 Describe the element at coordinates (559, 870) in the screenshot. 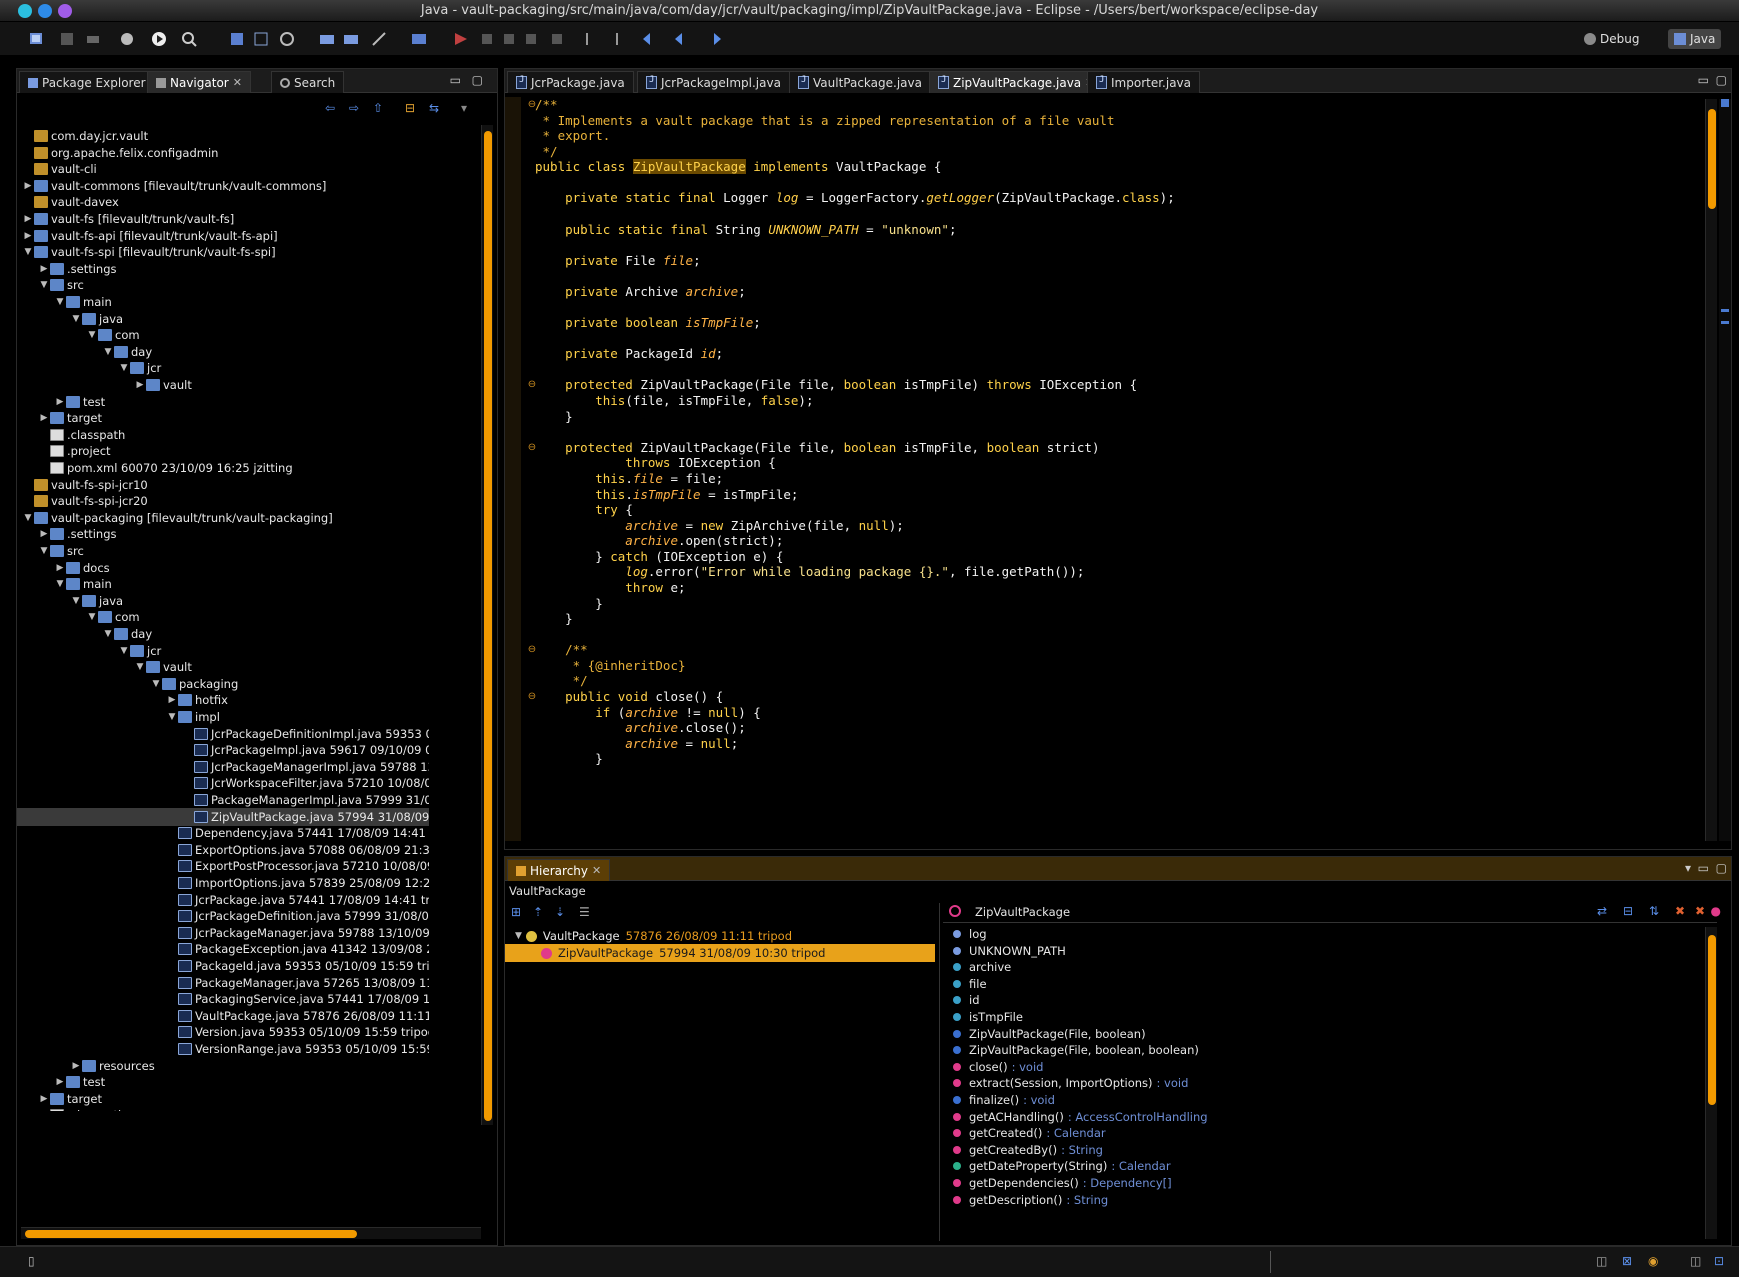

I see `tab-hierarchy: Hierarchy ✕` at that location.